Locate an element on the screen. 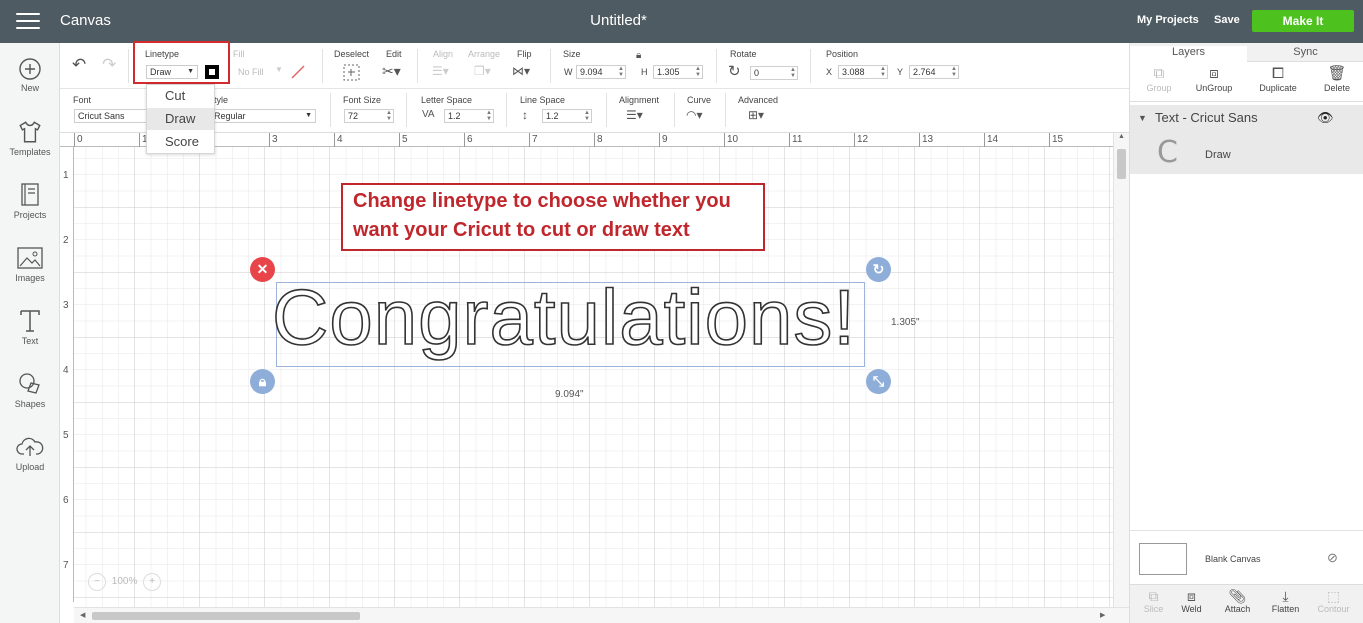 The height and width of the screenshot is (623, 1363). blank-canvas-swatch is located at coordinates (1163, 559).